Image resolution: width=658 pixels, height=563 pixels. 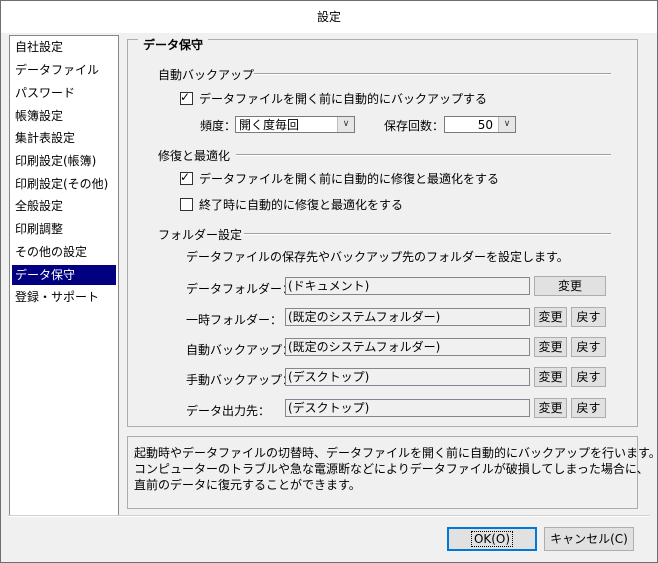 What do you see at coordinates (228, 411) in the screenshot?
I see `export-folder-label: データ出力先：` at bounding box center [228, 411].